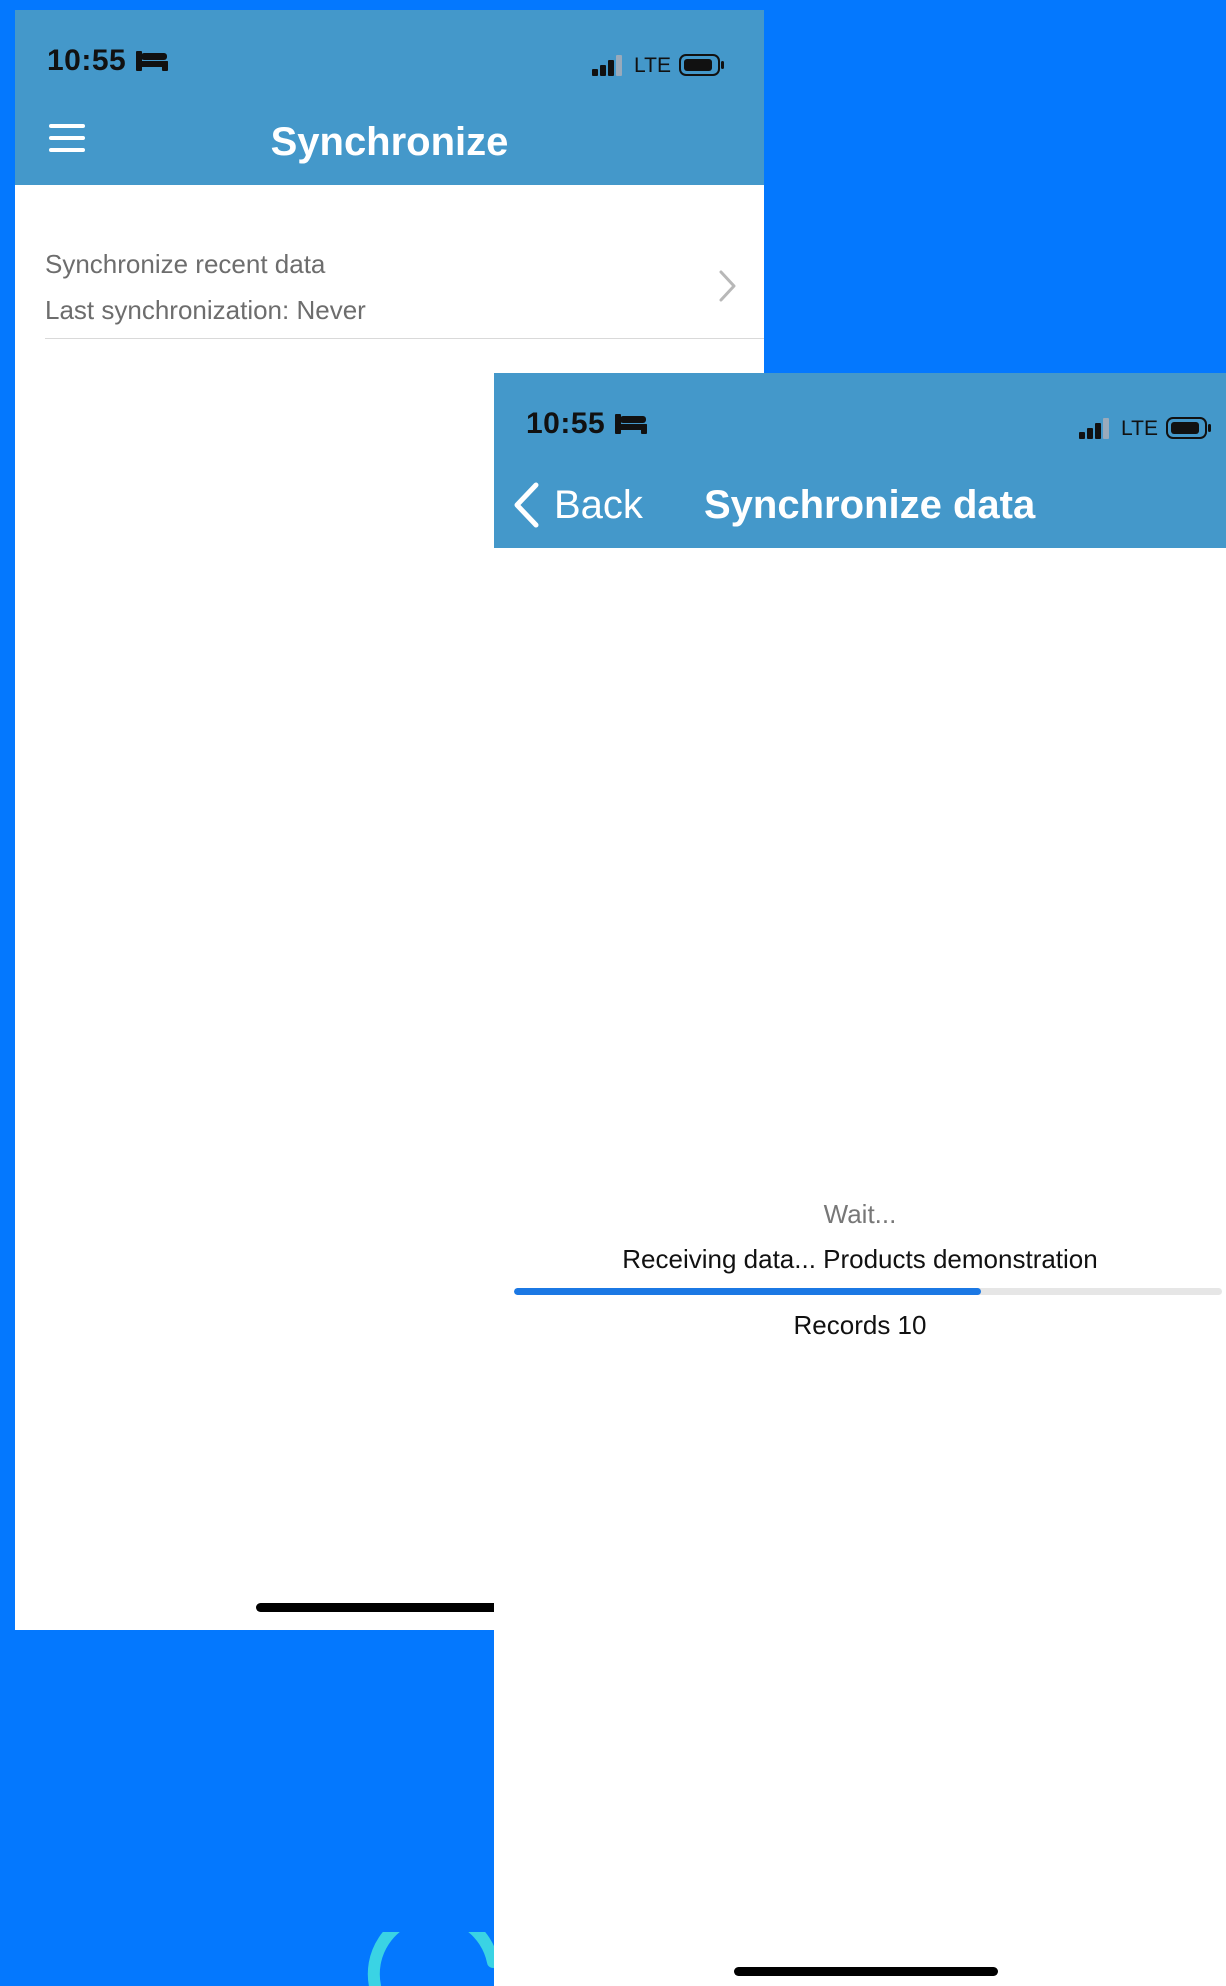 This screenshot has width=1226, height=1986. I want to click on sync-progress-bar, so click(868, 1291).